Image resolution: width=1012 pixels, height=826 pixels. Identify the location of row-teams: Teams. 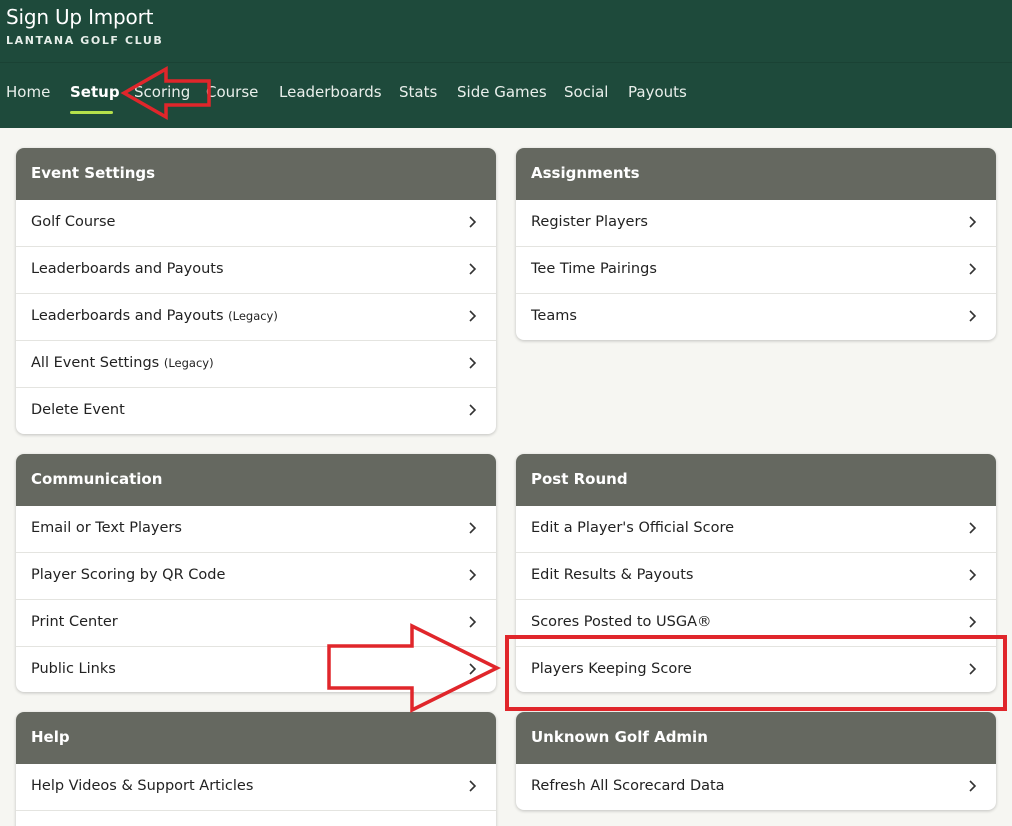
(756, 317).